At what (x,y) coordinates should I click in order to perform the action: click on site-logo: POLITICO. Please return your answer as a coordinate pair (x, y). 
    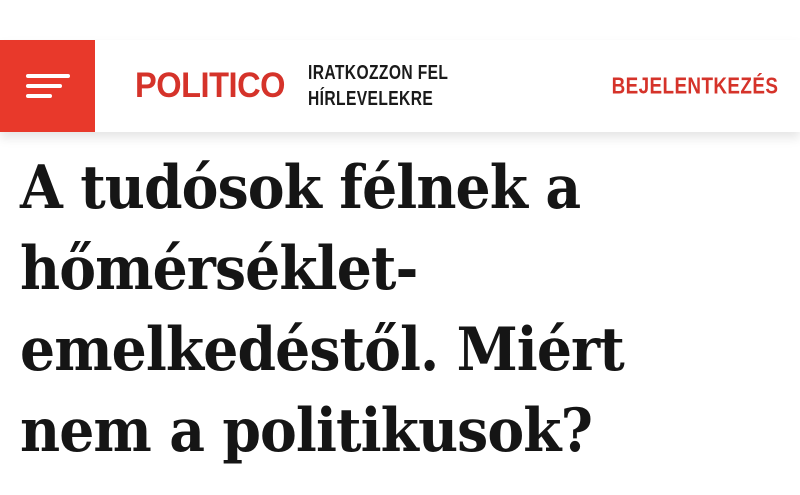
    Looking at the image, I should click on (210, 86).